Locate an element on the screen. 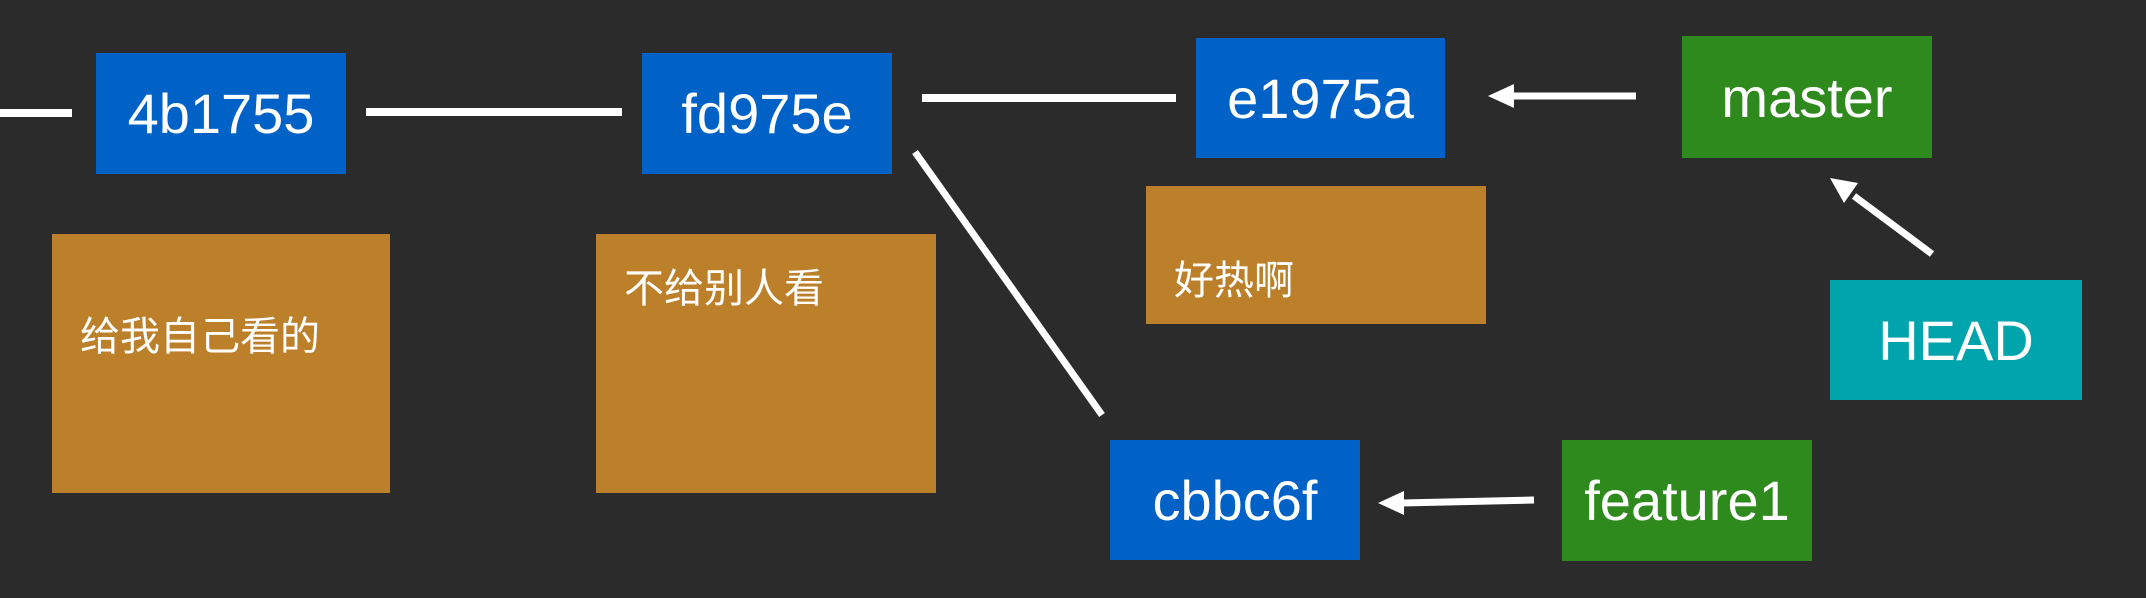 This screenshot has width=2146, height=598. note-fd975e-text: 不给别人看 is located at coordinates (724, 289).